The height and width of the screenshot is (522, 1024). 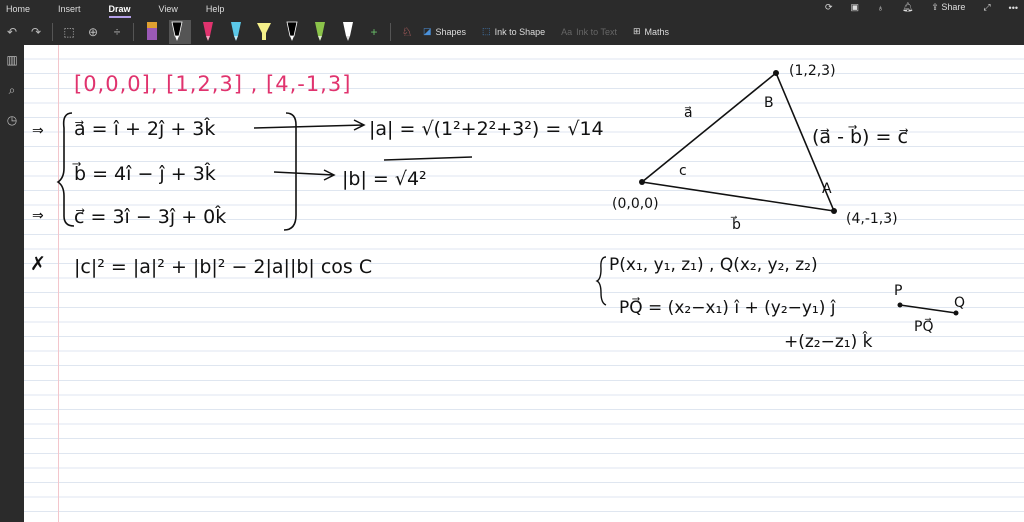 What do you see at coordinates (651, 31) in the screenshot?
I see `maths-button: ⊞ Maths` at bounding box center [651, 31].